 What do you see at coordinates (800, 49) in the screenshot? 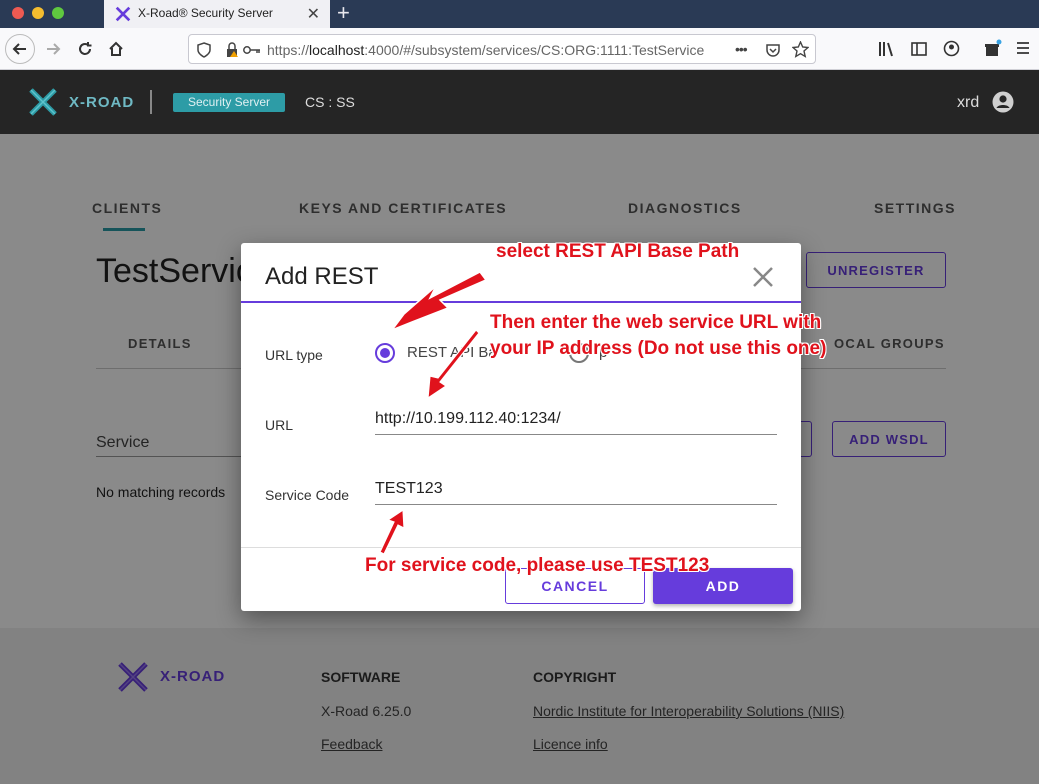
I see `bookmark-star-icon` at bounding box center [800, 49].